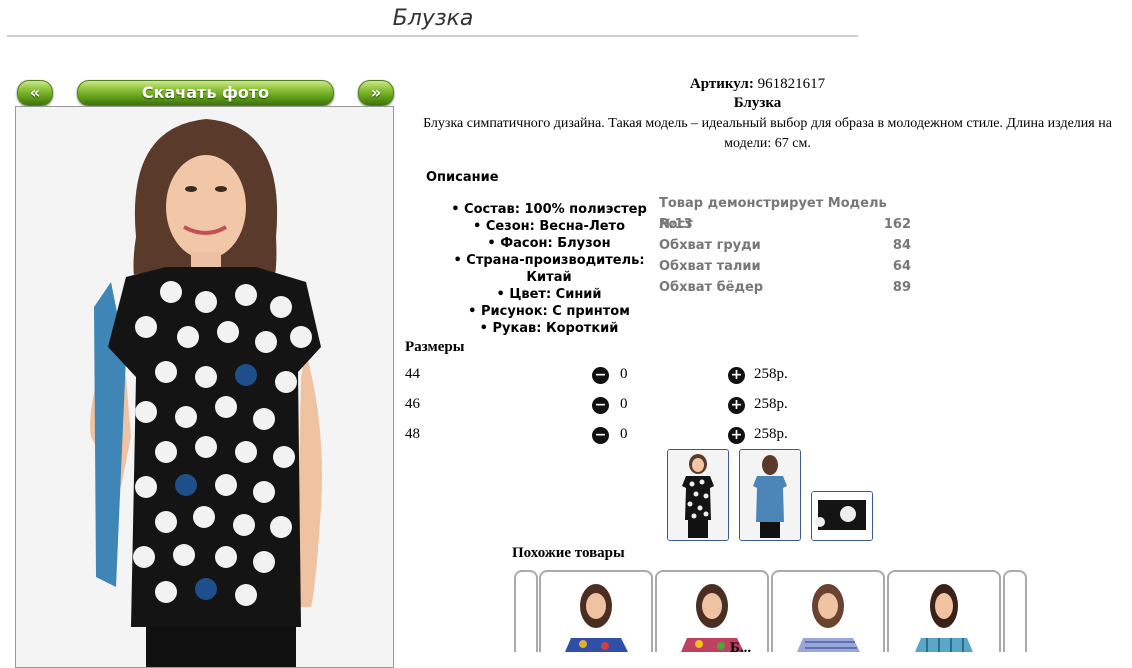  I want to click on thumbnail-front-image, so click(698, 495).